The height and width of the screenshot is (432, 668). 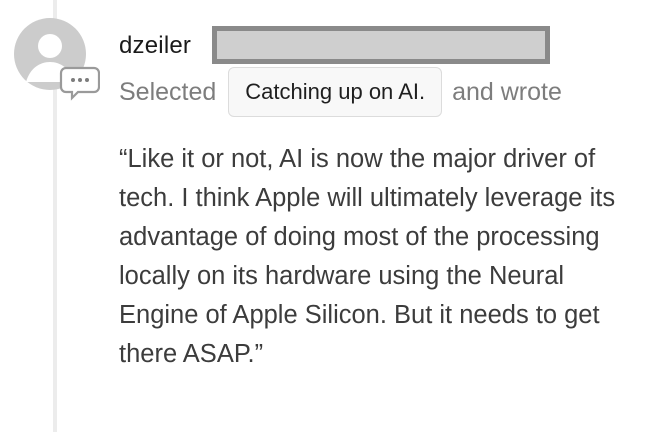 I want to click on default-avatar-icon, so click(x=57, y=59).